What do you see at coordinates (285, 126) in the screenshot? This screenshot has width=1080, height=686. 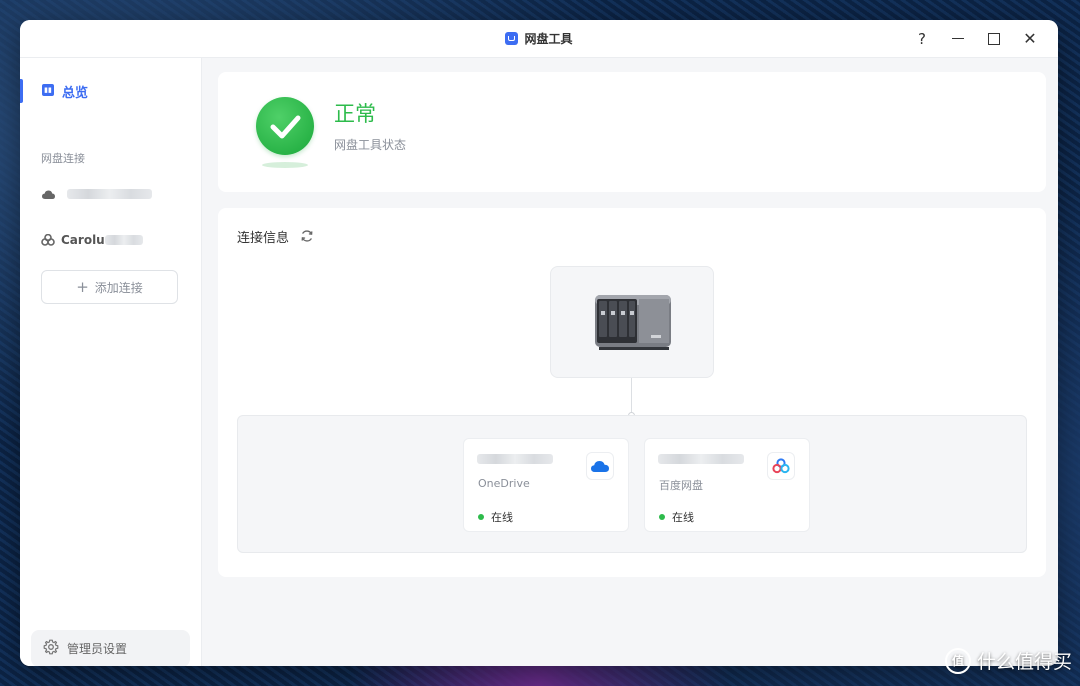 I see `check-icon` at bounding box center [285, 126].